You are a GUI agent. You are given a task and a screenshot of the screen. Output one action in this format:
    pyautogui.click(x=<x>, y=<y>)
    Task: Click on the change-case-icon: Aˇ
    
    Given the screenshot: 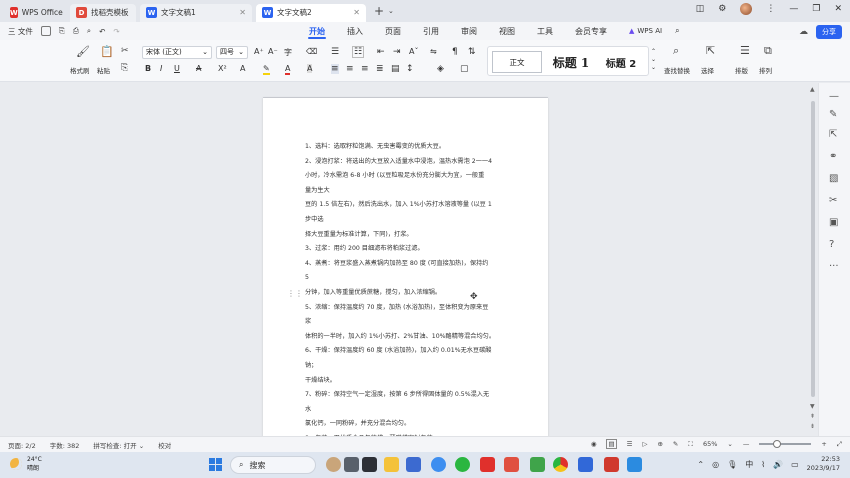 What is the action you would take?
    pyautogui.click(x=413, y=51)
    